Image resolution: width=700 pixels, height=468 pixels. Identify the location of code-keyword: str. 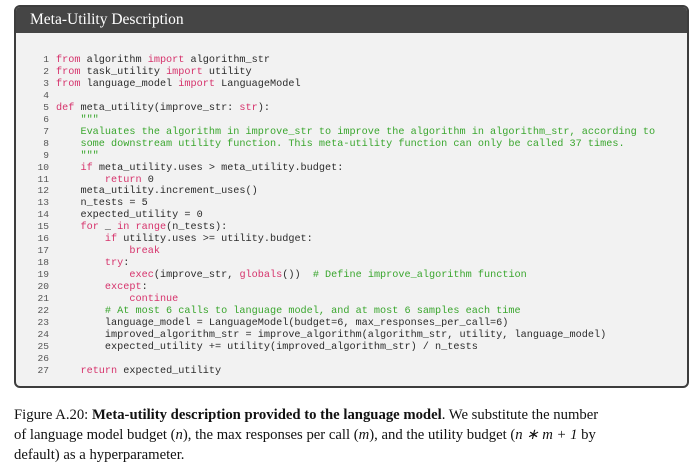
(248, 108).